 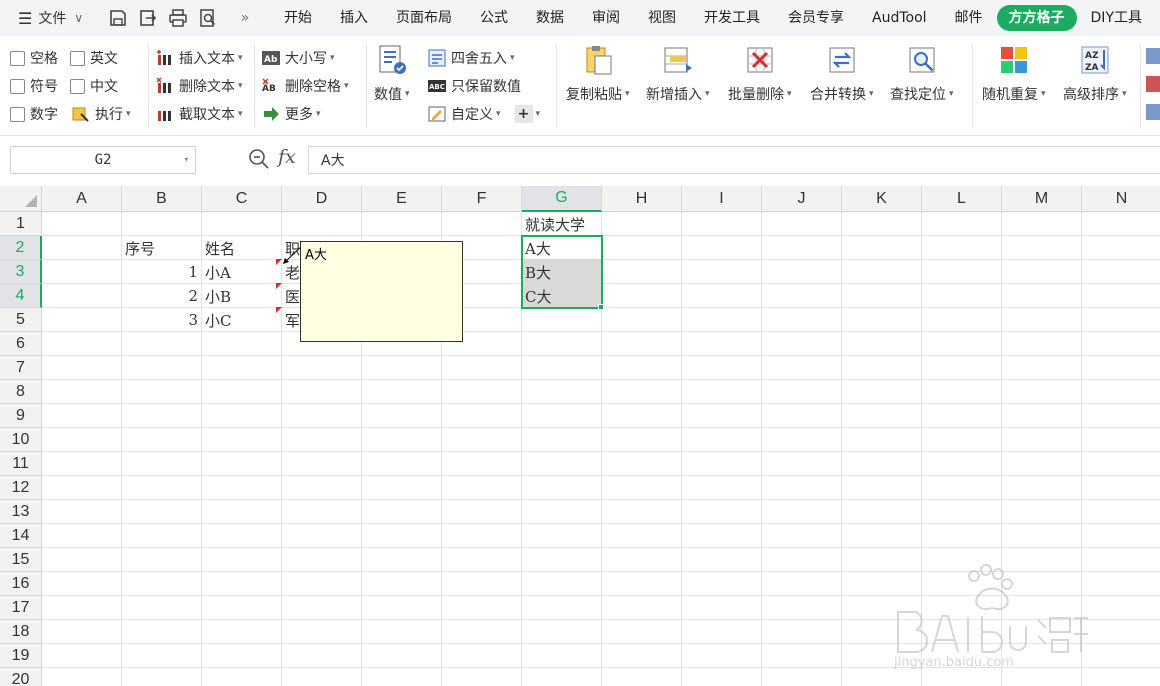 What do you see at coordinates (969, 18) in the screenshot?
I see `tab-mail: 邮件` at bounding box center [969, 18].